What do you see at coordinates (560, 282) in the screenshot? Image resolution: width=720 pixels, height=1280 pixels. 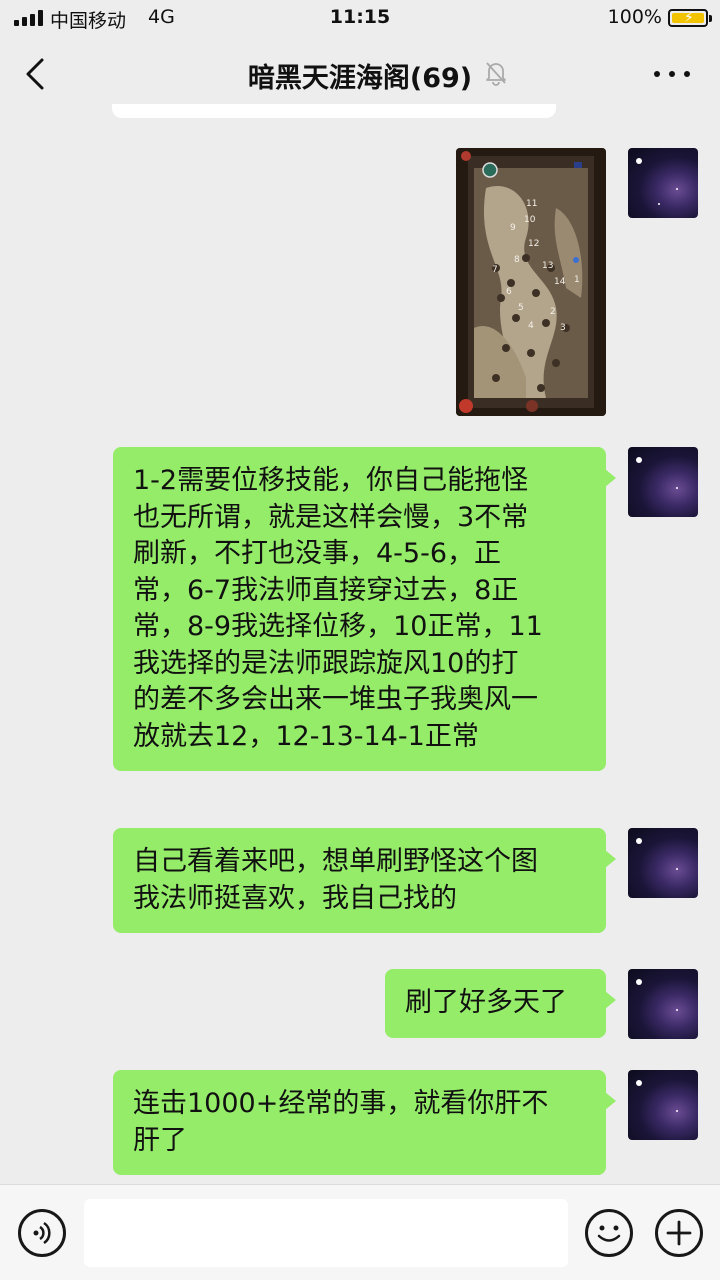 I see `map-number-label: 14` at bounding box center [560, 282].